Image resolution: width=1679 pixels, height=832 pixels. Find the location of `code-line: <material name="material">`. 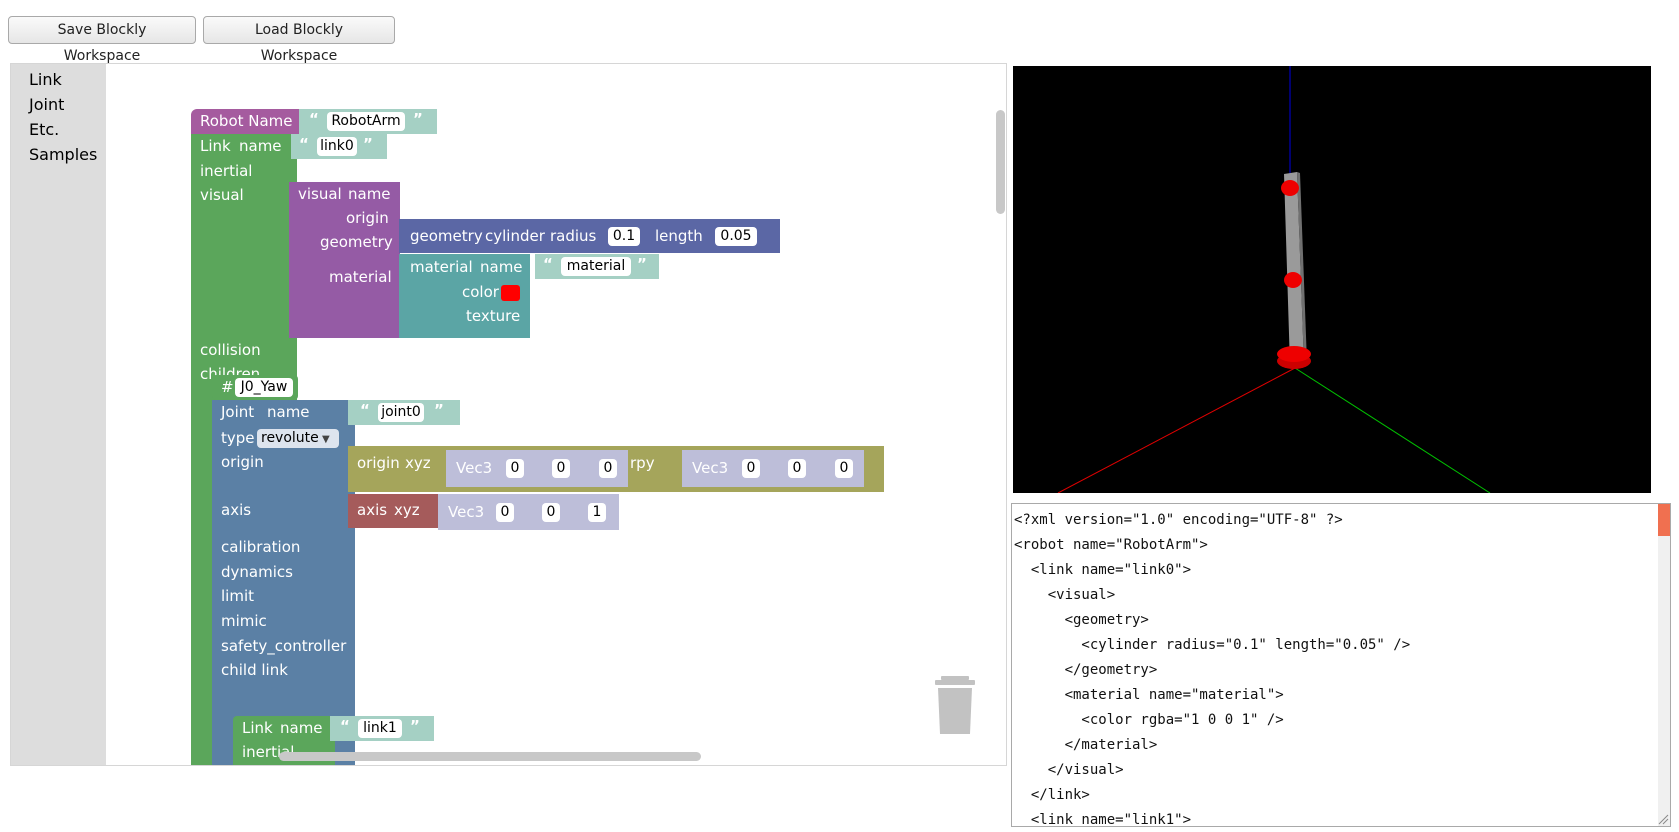

code-line: <material name="material"> is located at coordinates (1149, 695).